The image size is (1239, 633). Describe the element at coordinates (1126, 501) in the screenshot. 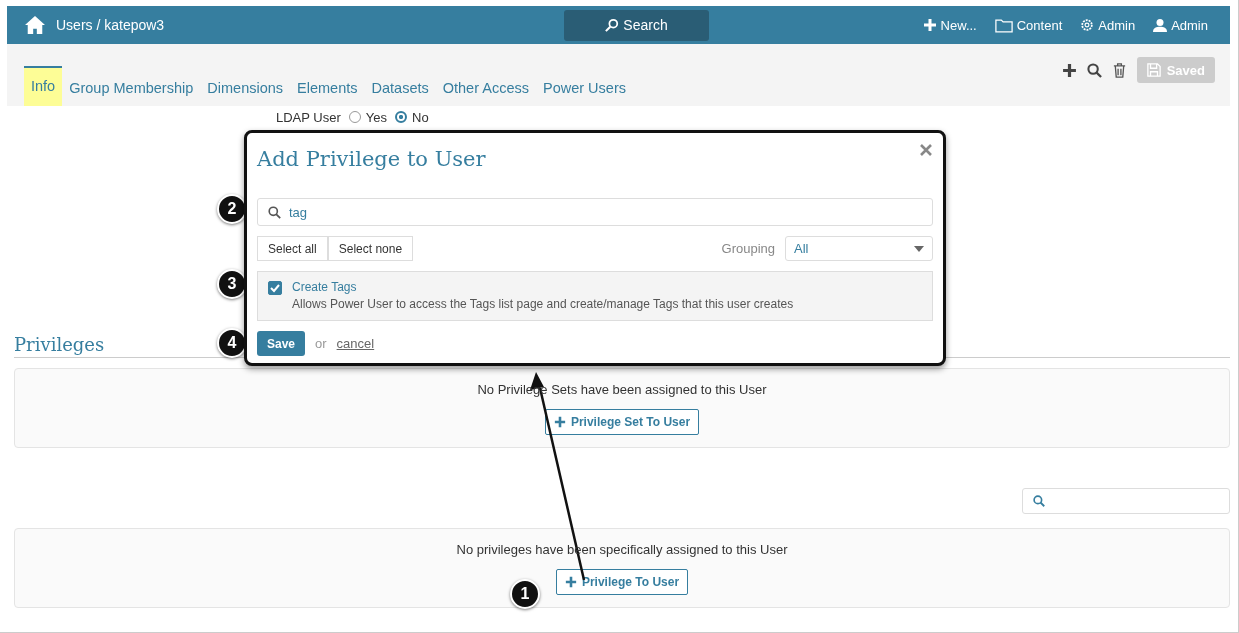

I see `search-field` at that location.